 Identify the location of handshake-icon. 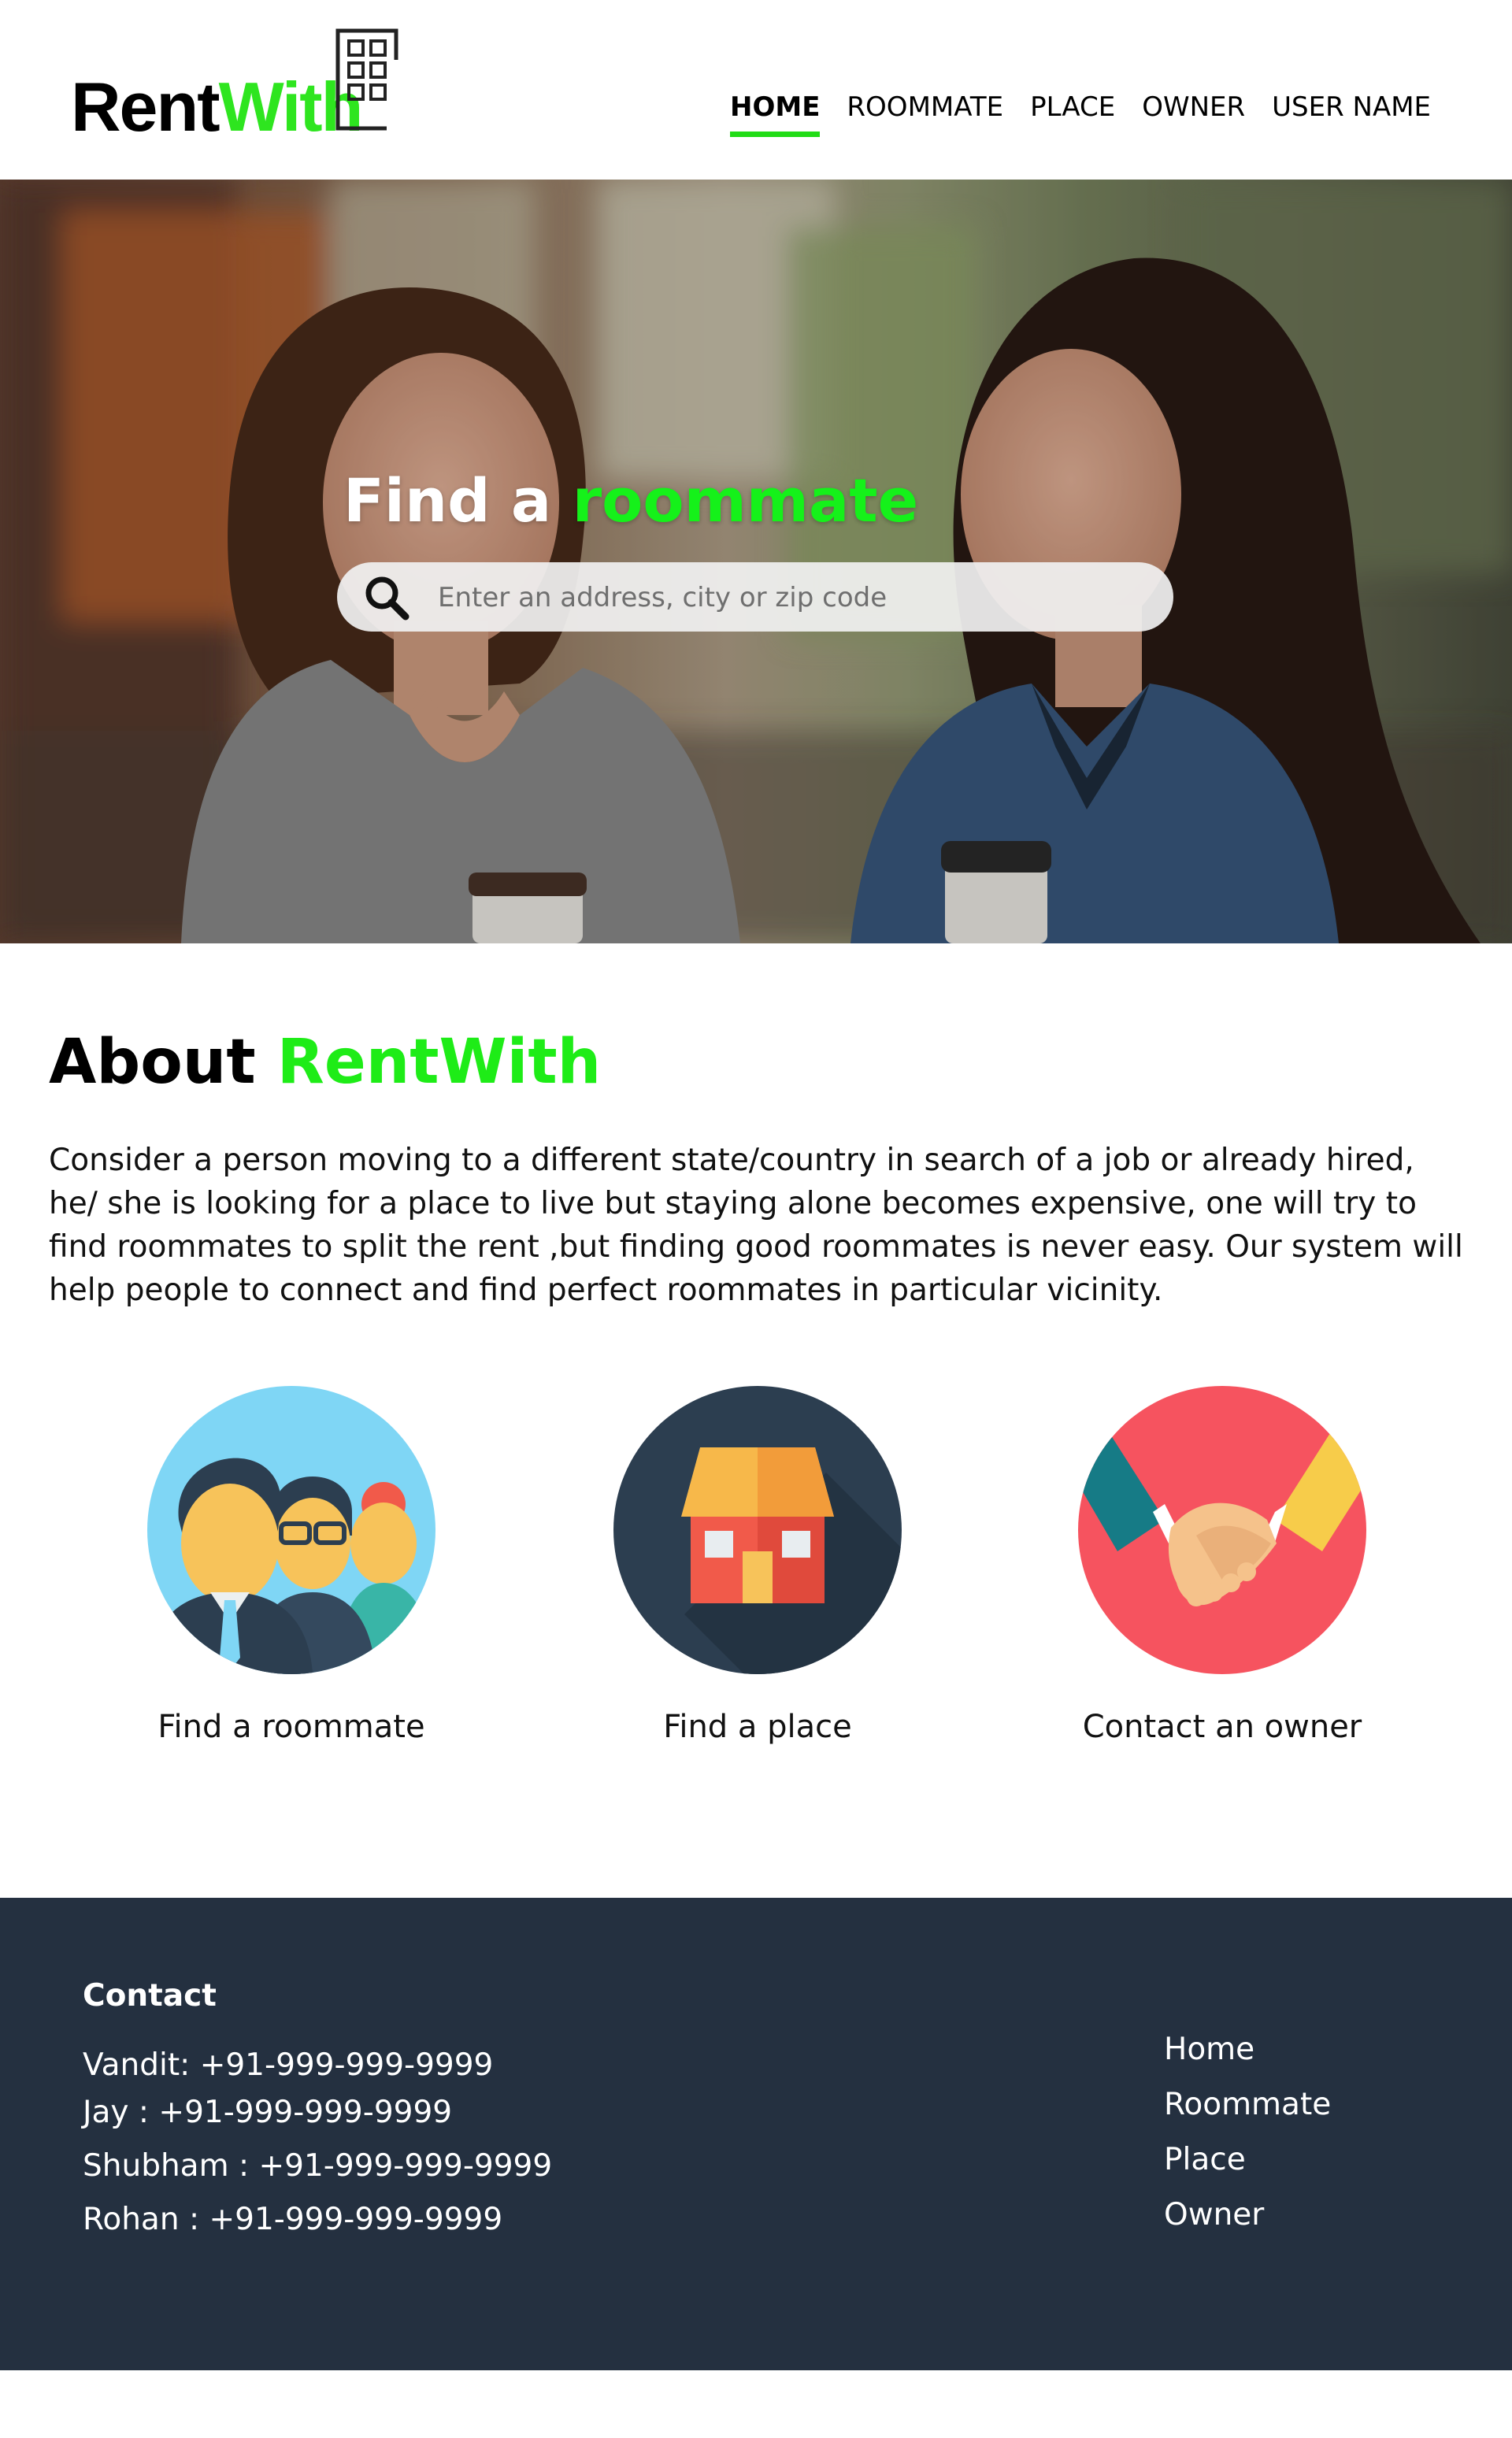
(1222, 1530).